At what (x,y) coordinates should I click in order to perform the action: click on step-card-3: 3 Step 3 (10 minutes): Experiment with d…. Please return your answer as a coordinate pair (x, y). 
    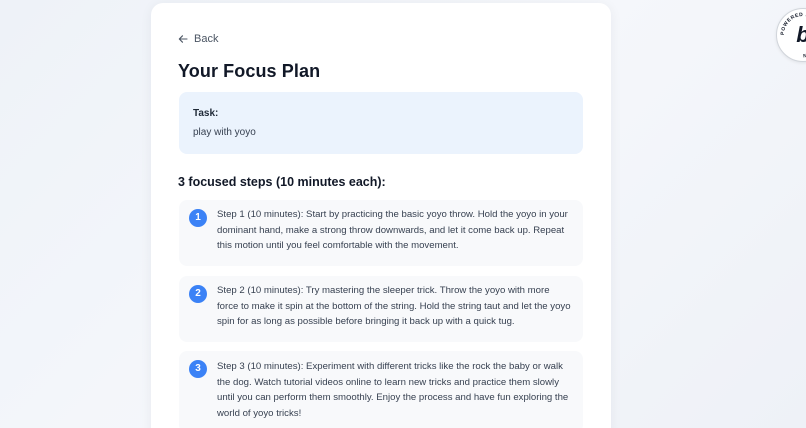
    Looking at the image, I should click on (381, 389).